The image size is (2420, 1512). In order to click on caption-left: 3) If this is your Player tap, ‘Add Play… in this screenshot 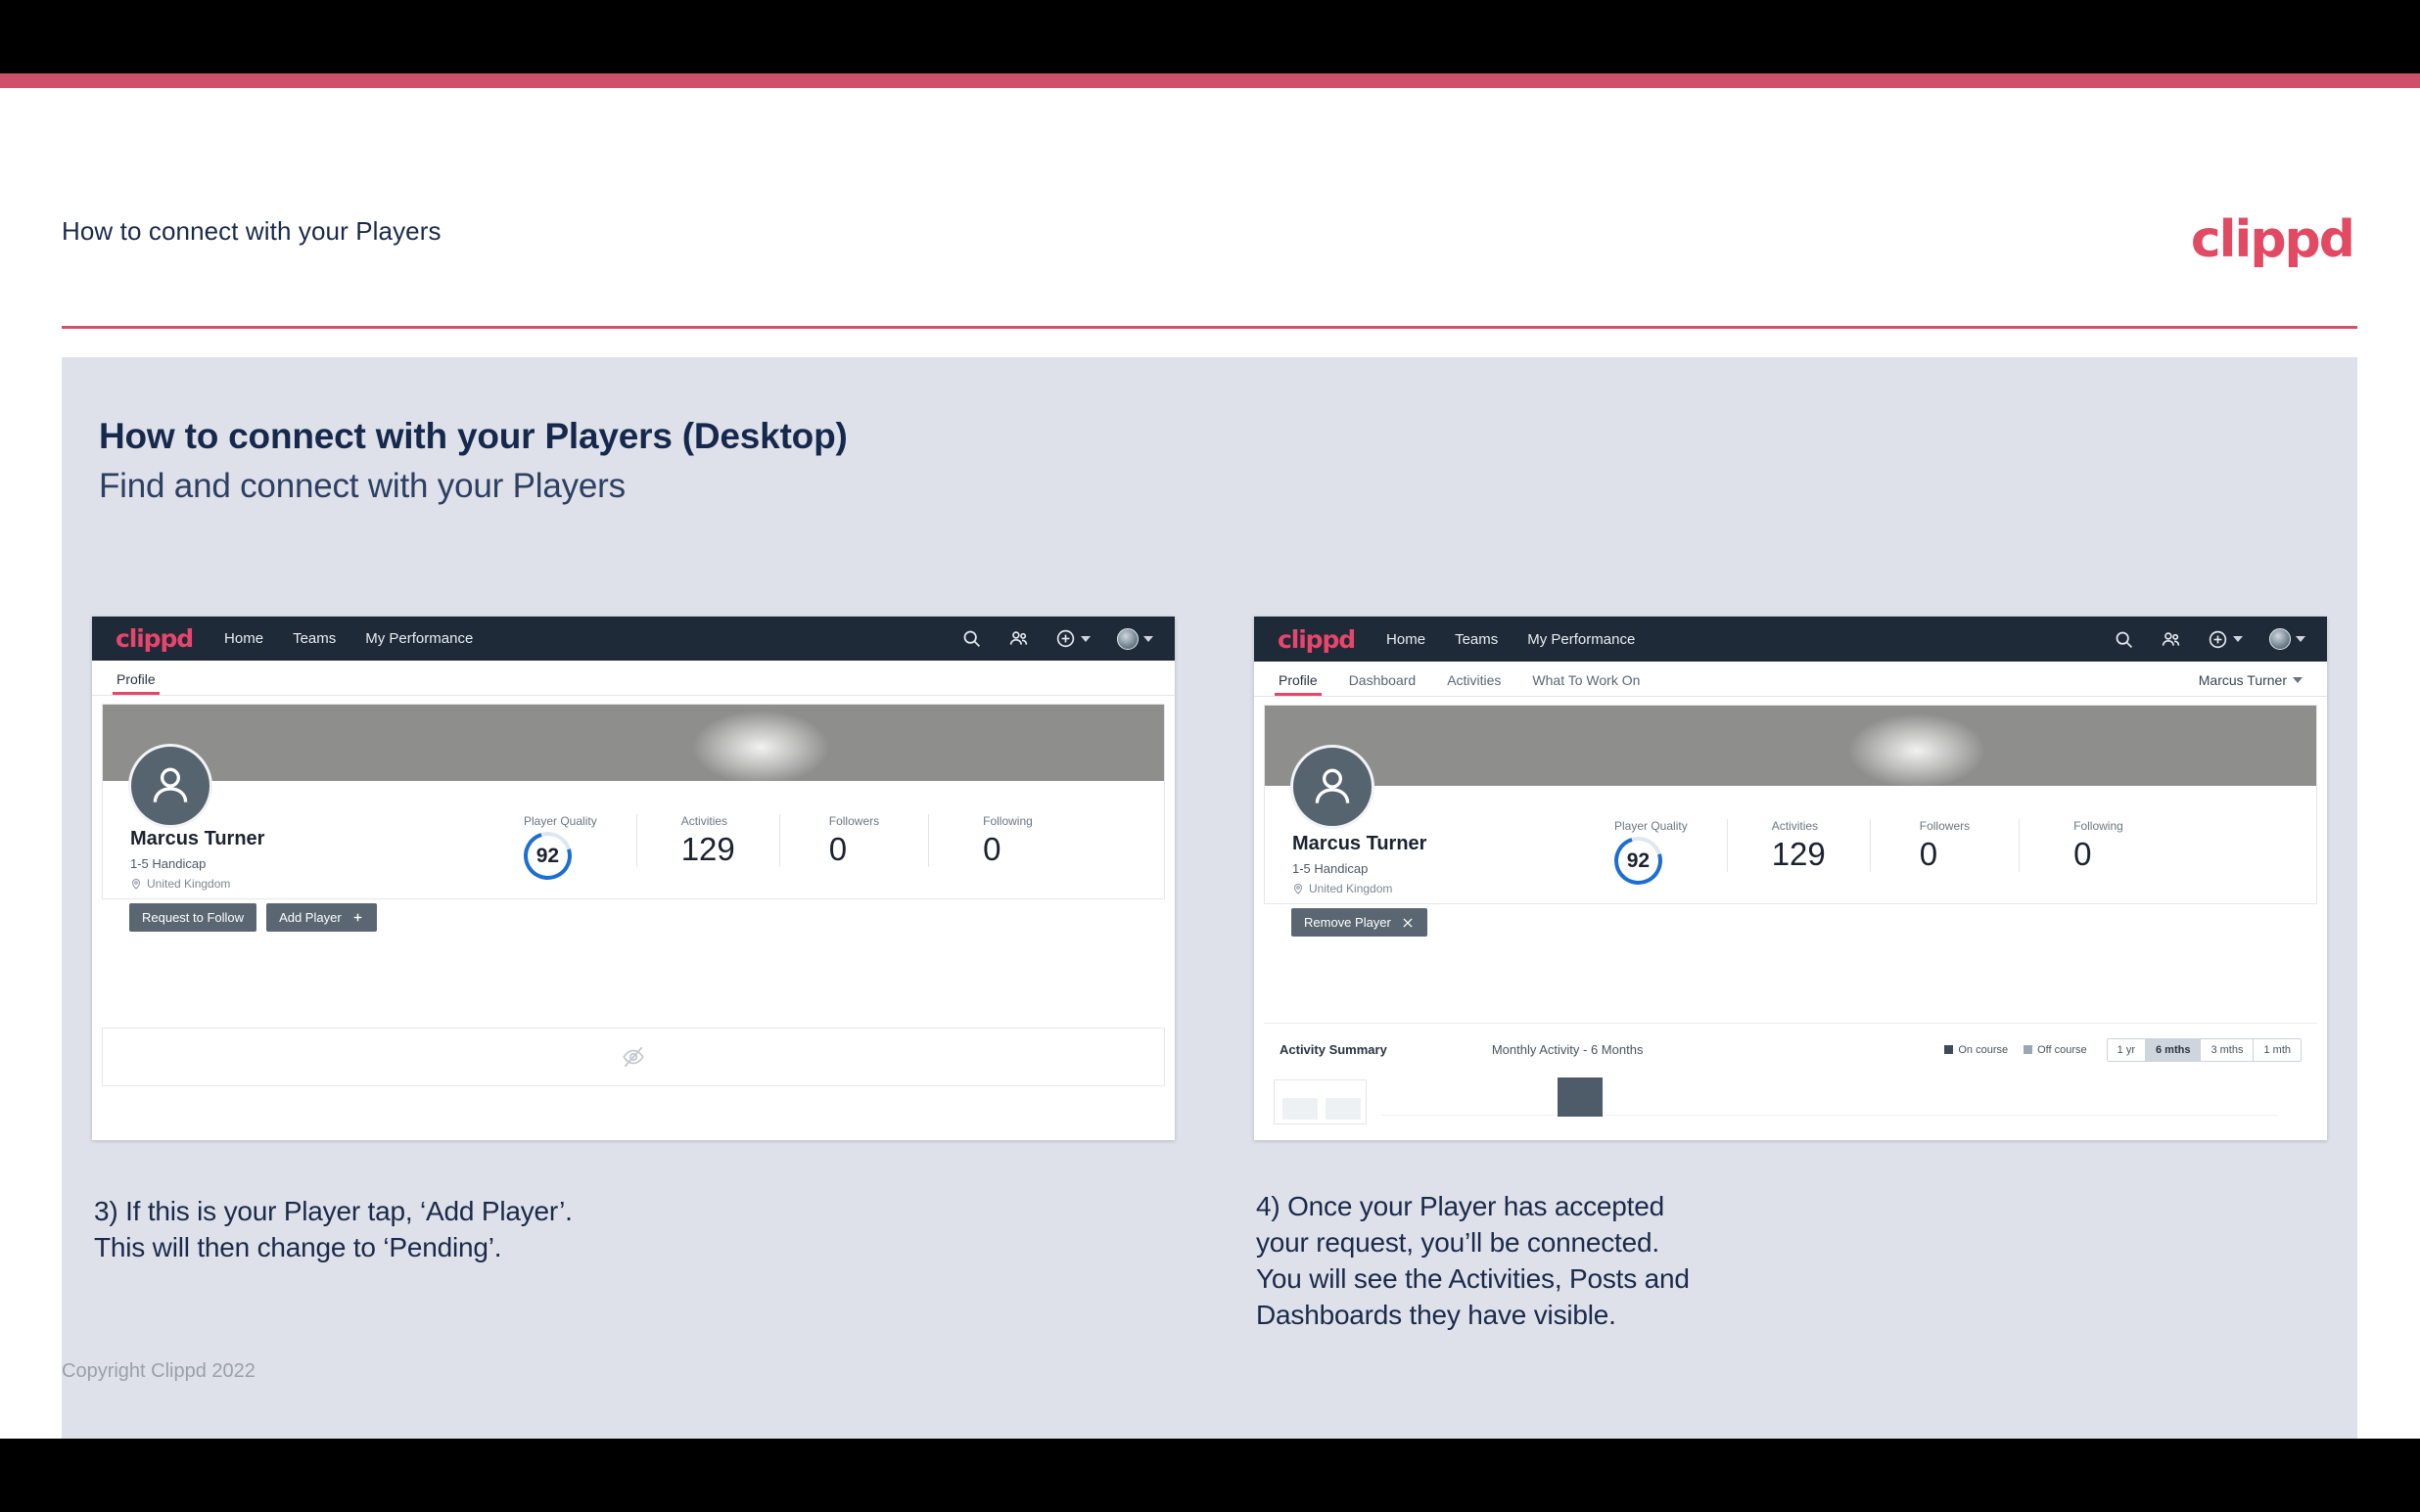, I will do `click(333, 1230)`.